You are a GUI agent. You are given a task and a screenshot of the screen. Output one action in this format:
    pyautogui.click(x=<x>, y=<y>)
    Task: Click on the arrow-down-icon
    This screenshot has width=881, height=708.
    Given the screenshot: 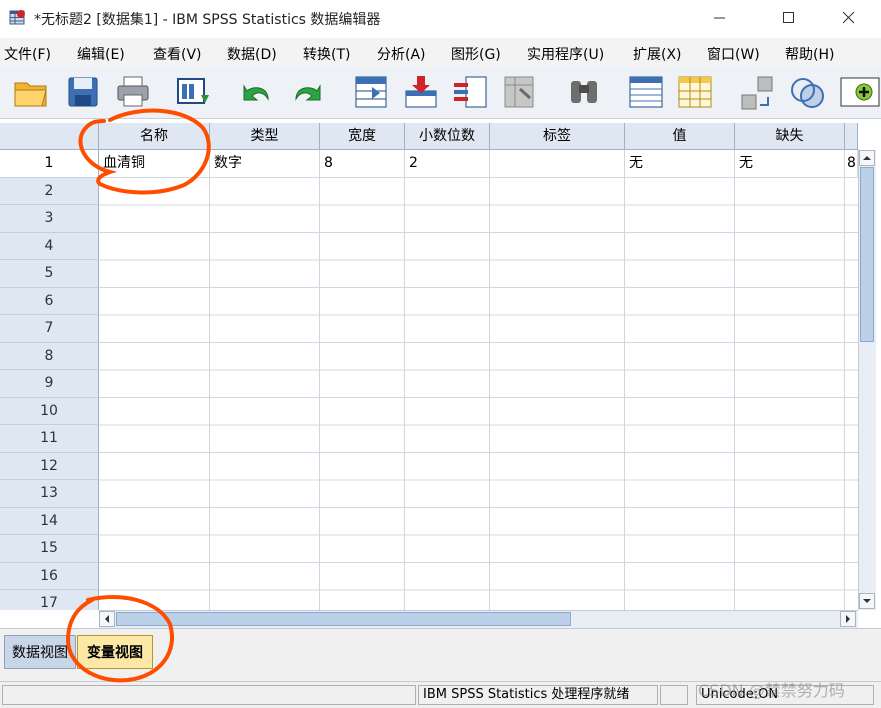 What is the action you would take?
    pyautogui.click(x=867, y=601)
    